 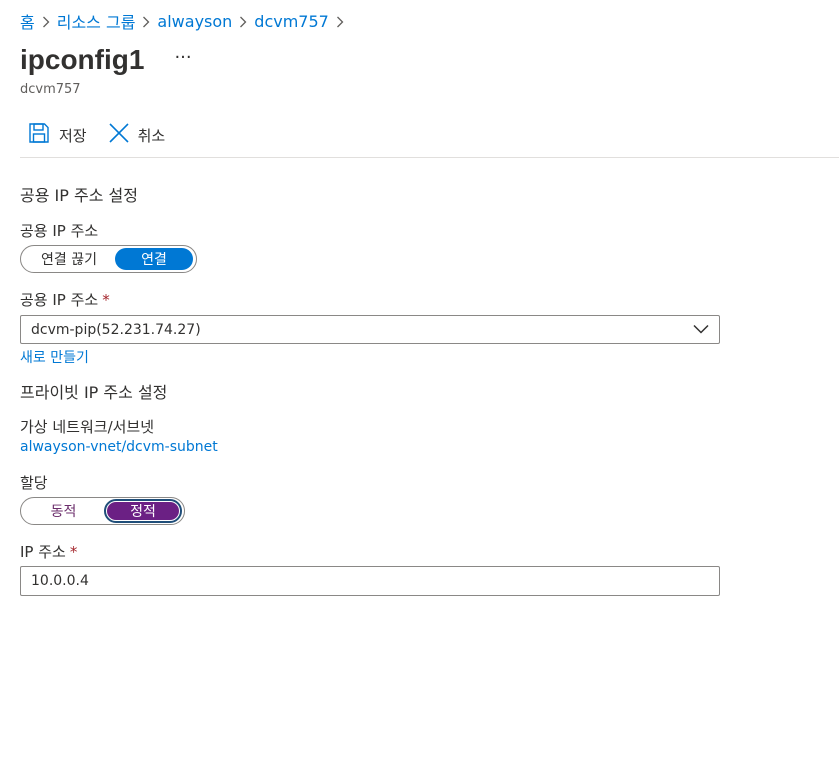 I want to click on assignment-label: 할당, so click(x=34, y=483).